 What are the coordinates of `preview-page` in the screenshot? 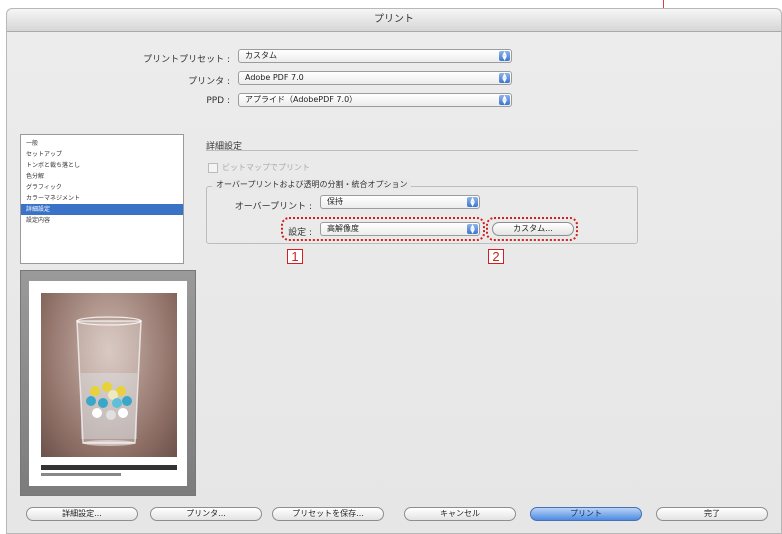 It's located at (108, 383).